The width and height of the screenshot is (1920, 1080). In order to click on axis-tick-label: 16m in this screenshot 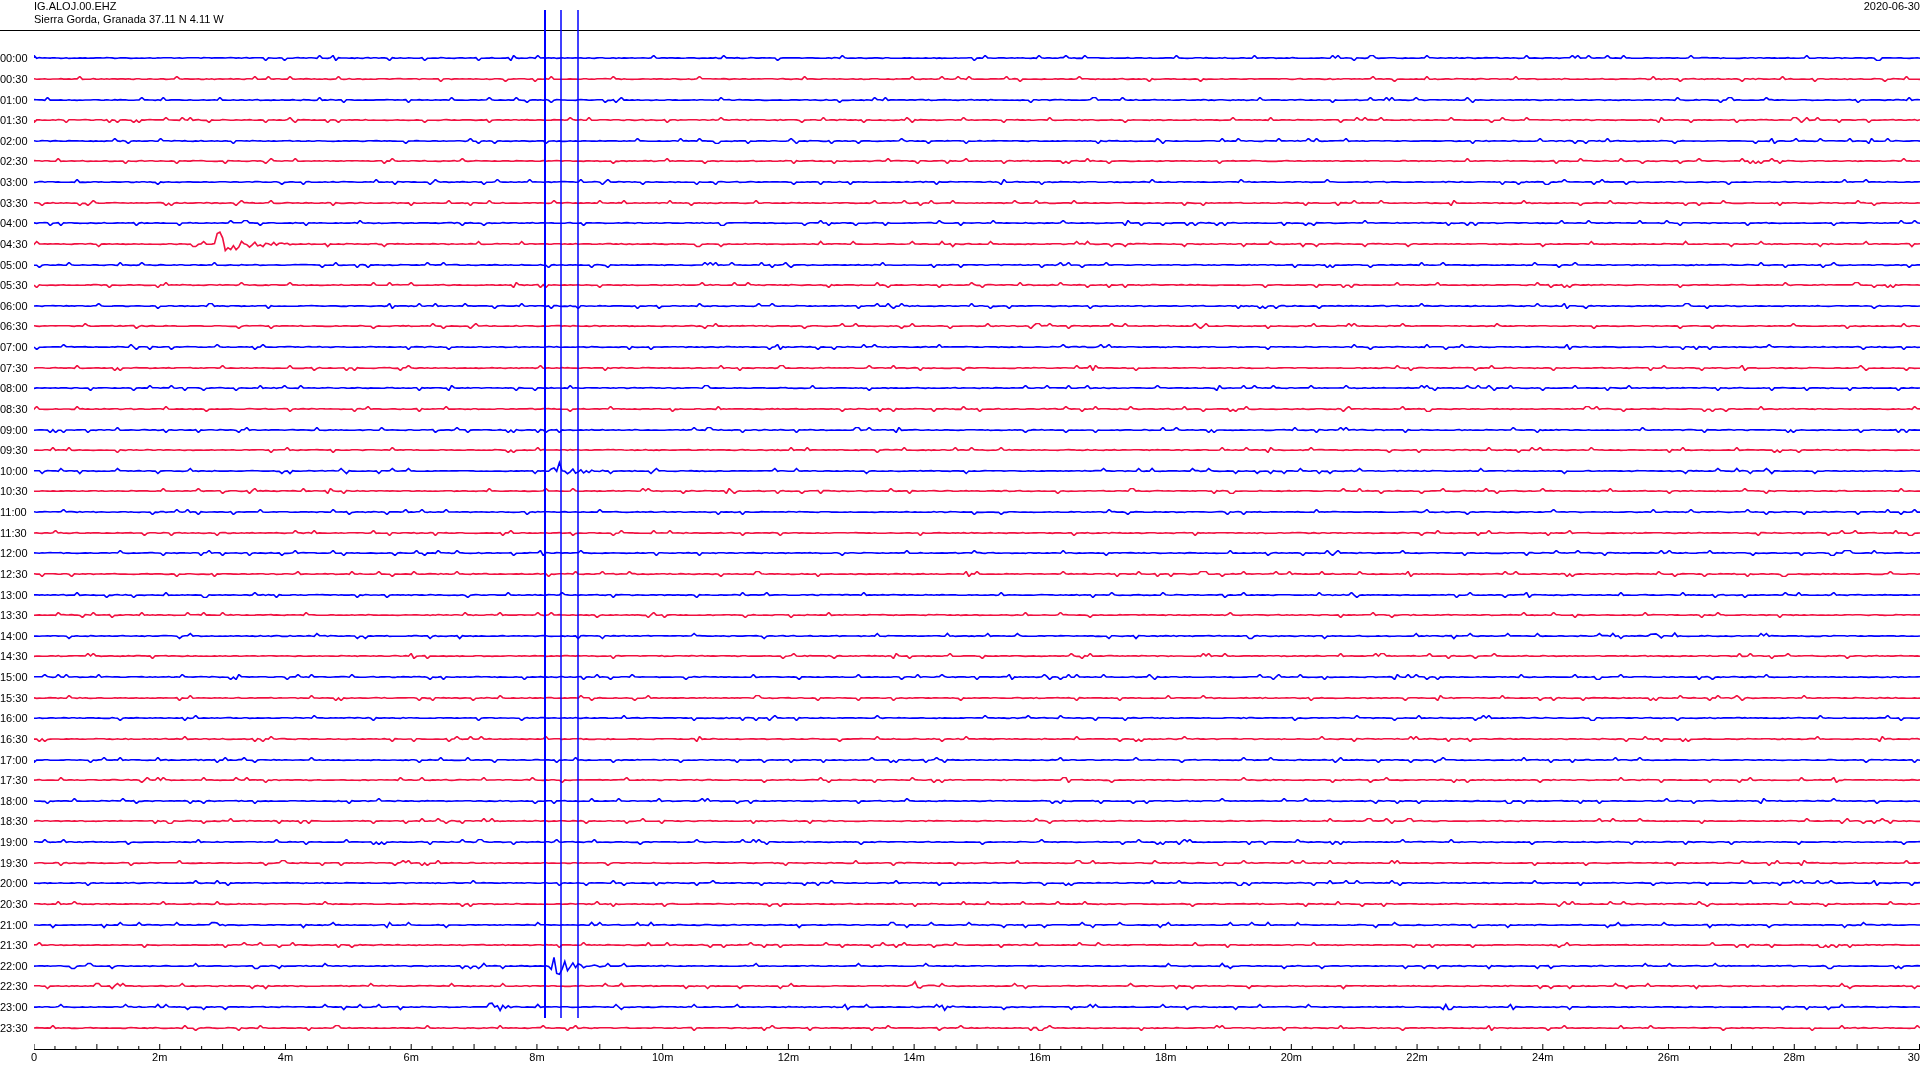, I will do `click(1040, 1057)`.